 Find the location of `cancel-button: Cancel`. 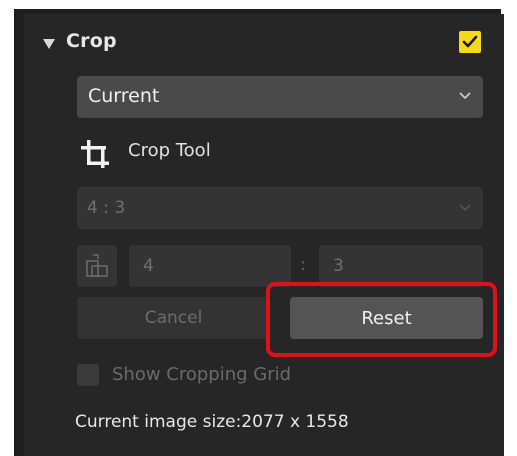

cancel-button: Cancel is located at coordinates (173, 318).